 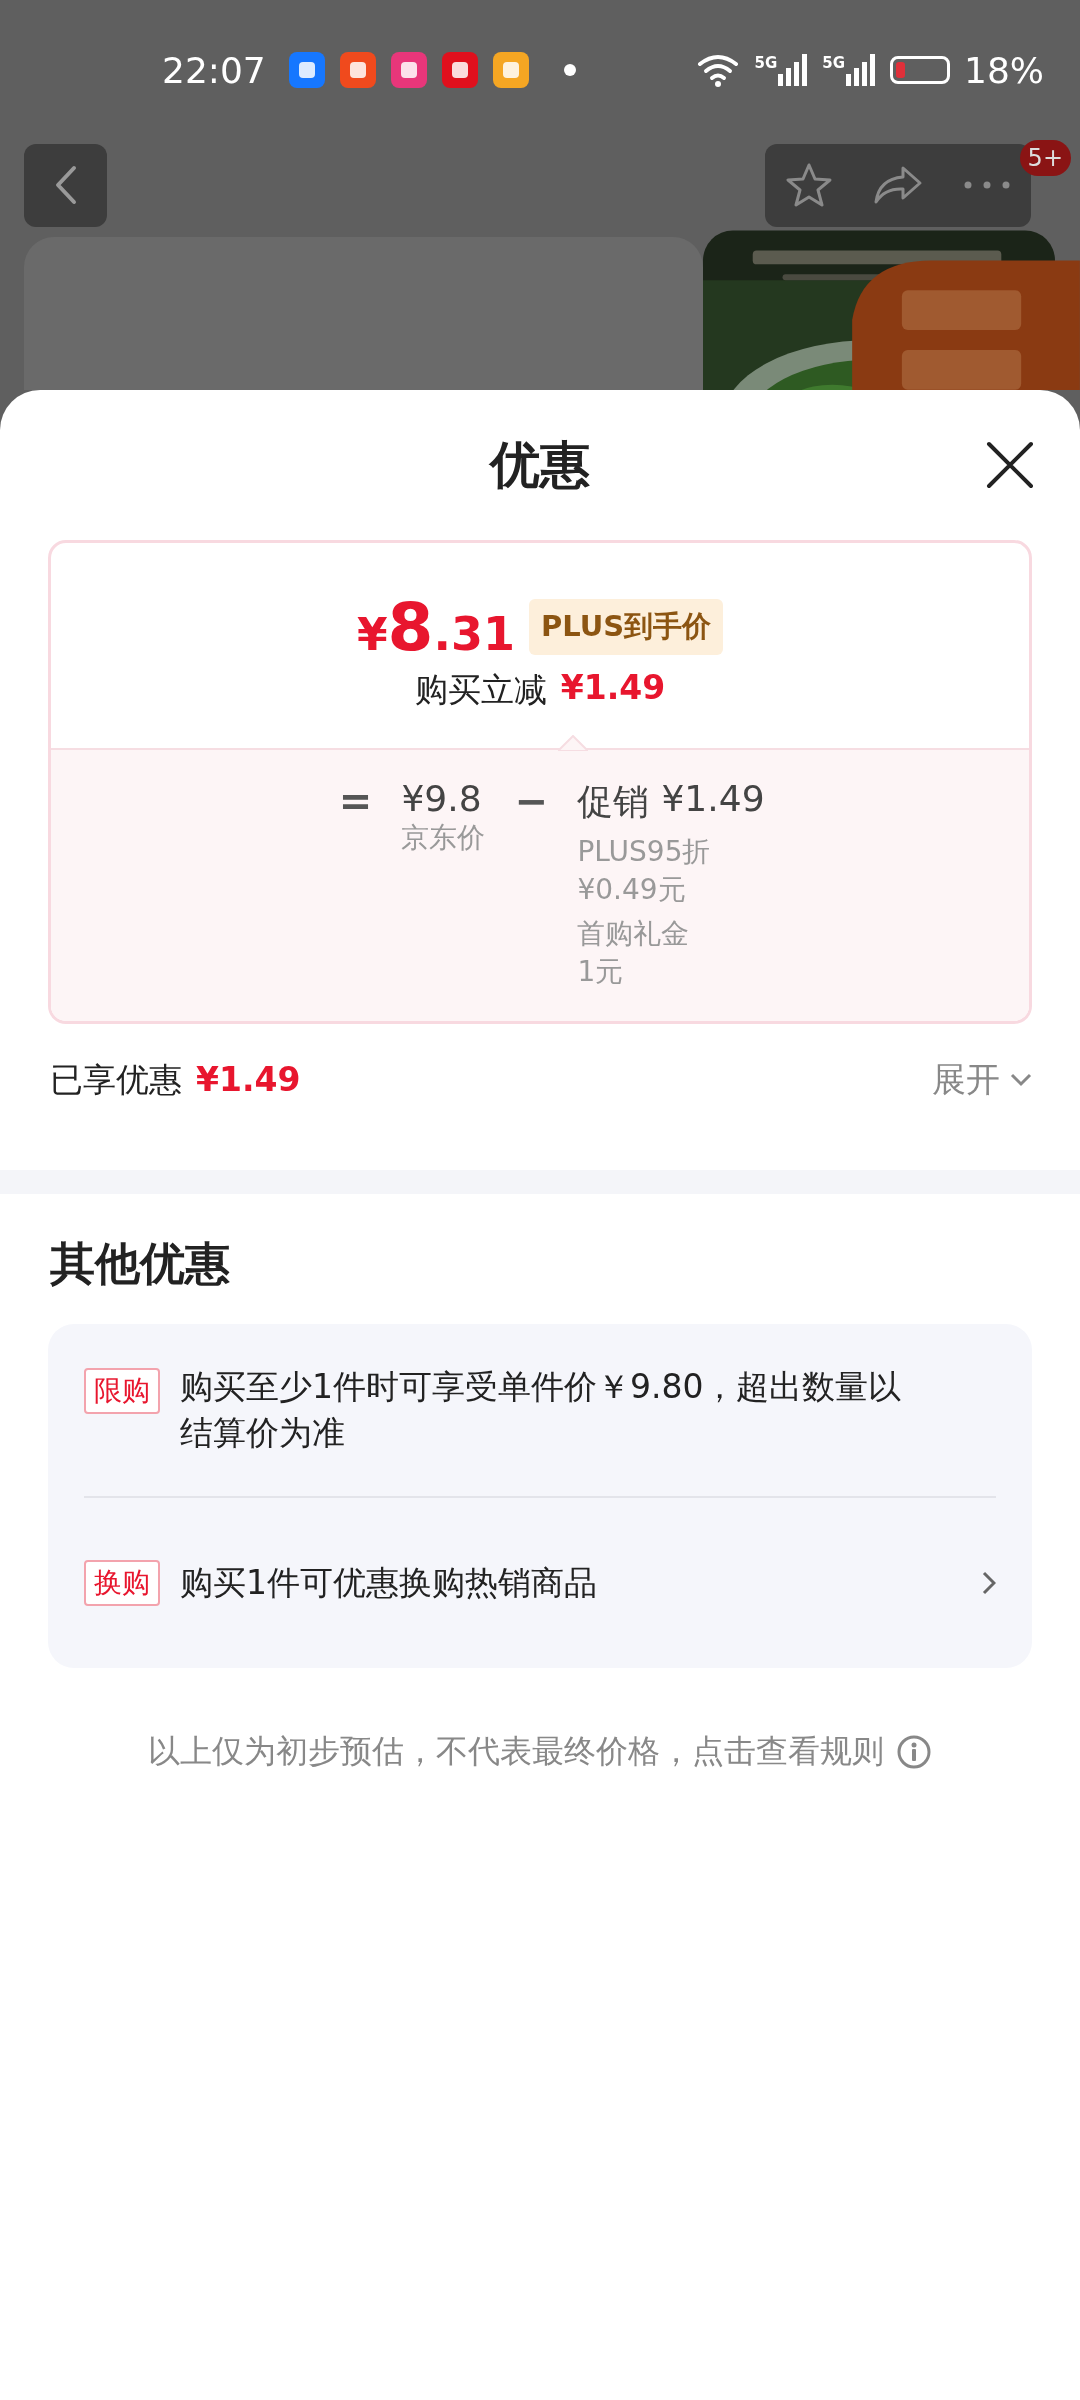 I want to click on offer-text: 购买1件可优惠换购热销商品, so click(x=388, y=1583).